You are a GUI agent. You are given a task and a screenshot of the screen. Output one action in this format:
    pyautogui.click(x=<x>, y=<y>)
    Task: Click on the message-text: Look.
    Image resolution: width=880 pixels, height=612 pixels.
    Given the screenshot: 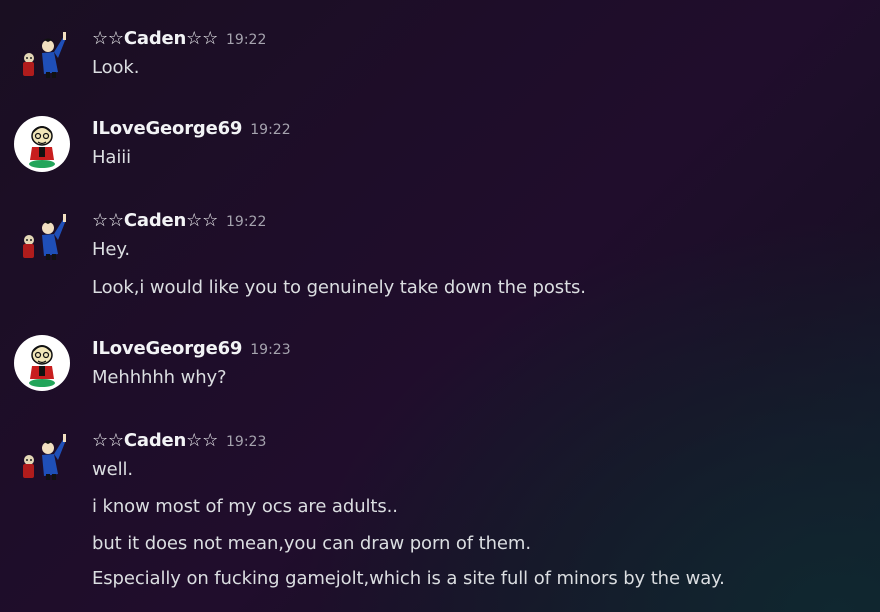 What is the action you would take?
    pyautogui.click(x=116, y=67)
    